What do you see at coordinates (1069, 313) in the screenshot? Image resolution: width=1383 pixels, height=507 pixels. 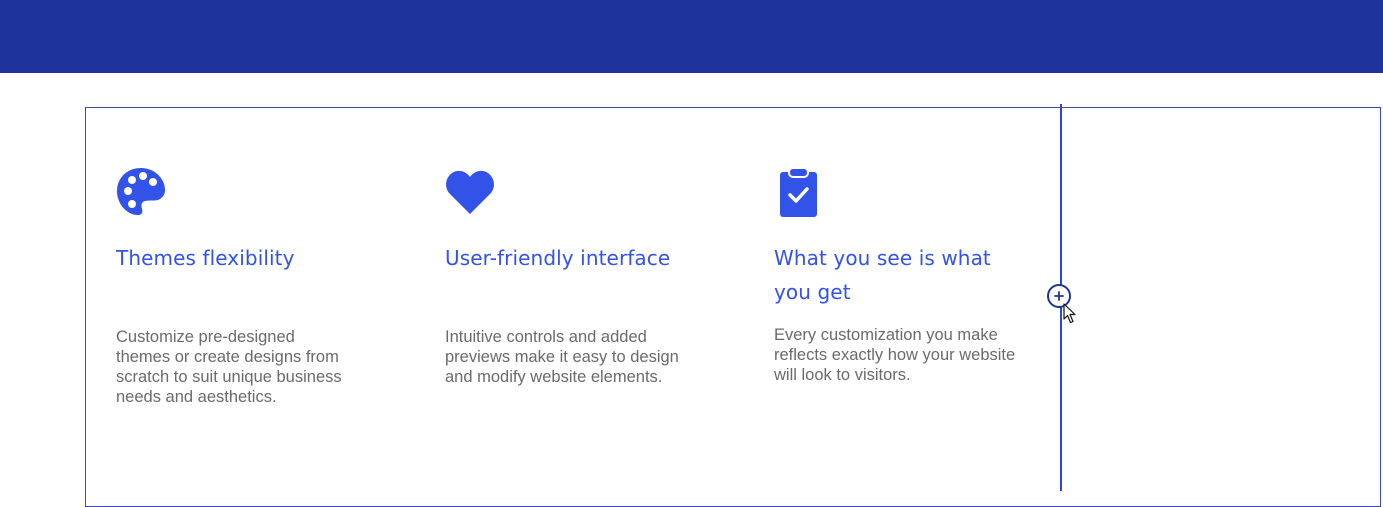 I see `mouse-pointer-icon` at bounding box center [1069, 313].